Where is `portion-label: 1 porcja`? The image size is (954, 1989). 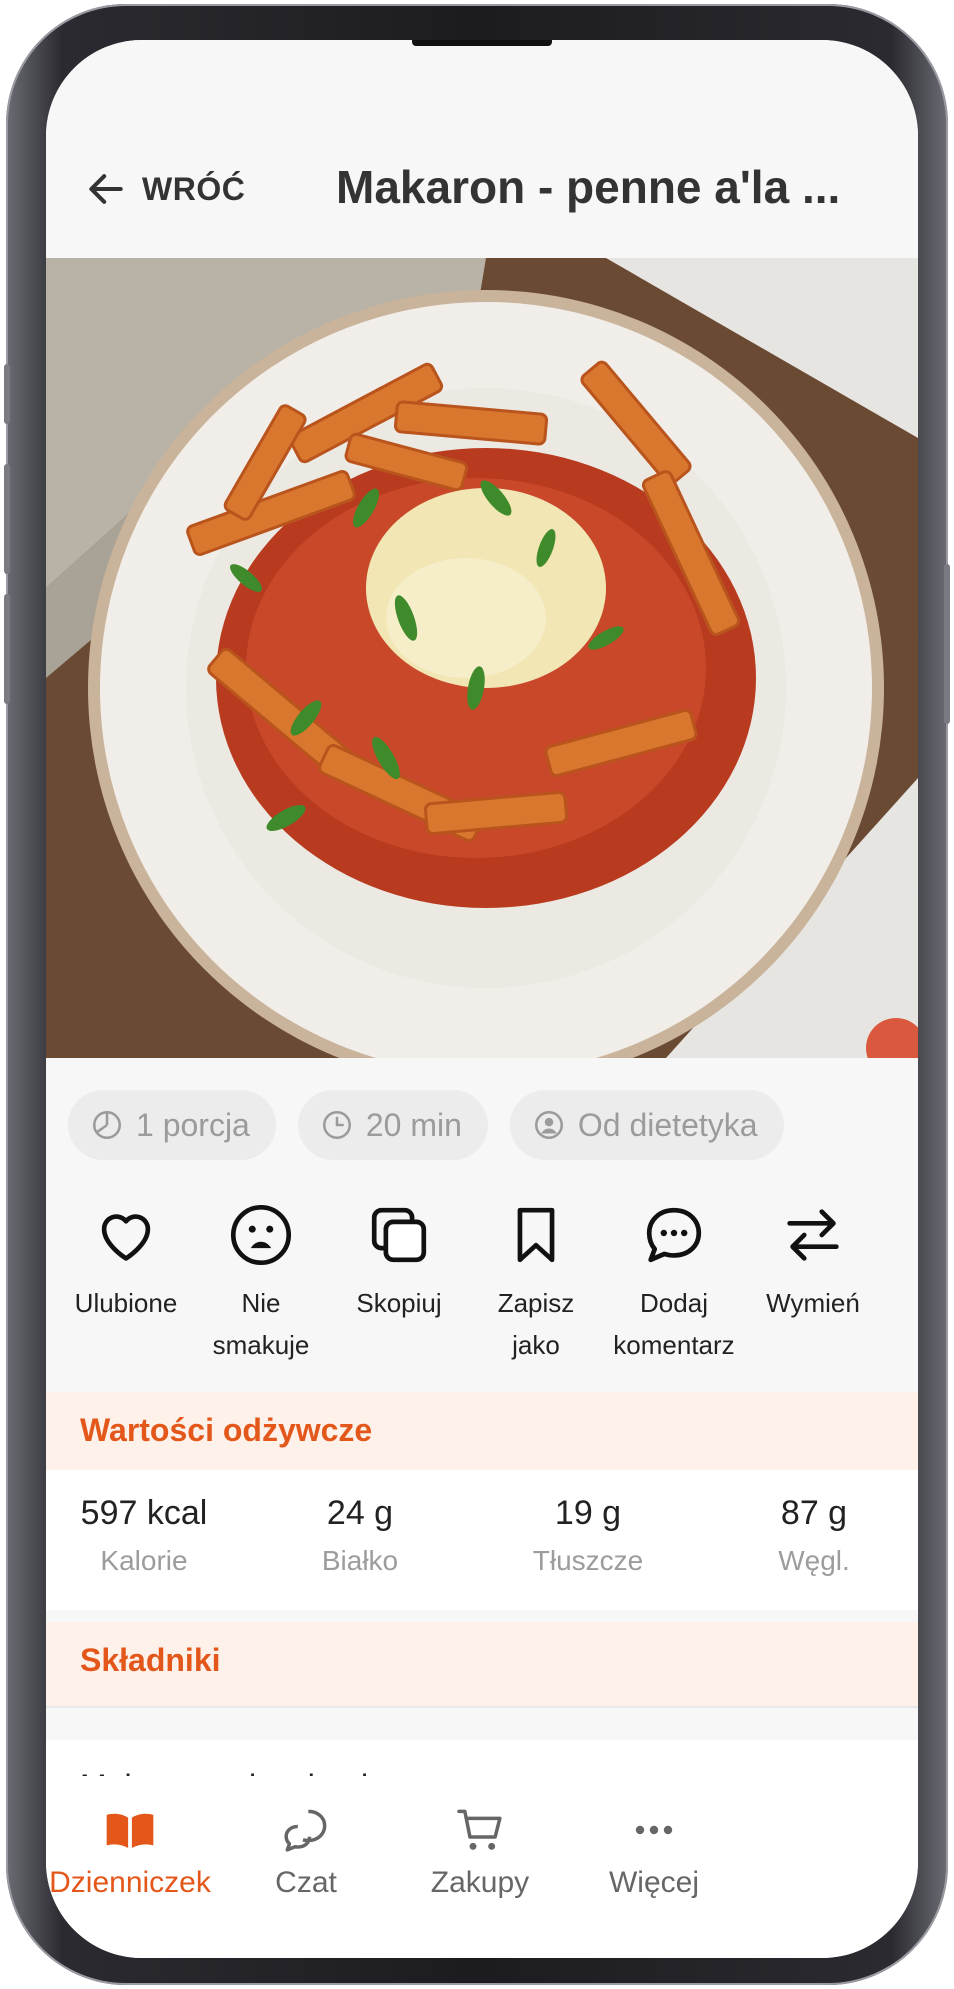 portion-label: 1 porcja is located at coordinates (193, 1124).